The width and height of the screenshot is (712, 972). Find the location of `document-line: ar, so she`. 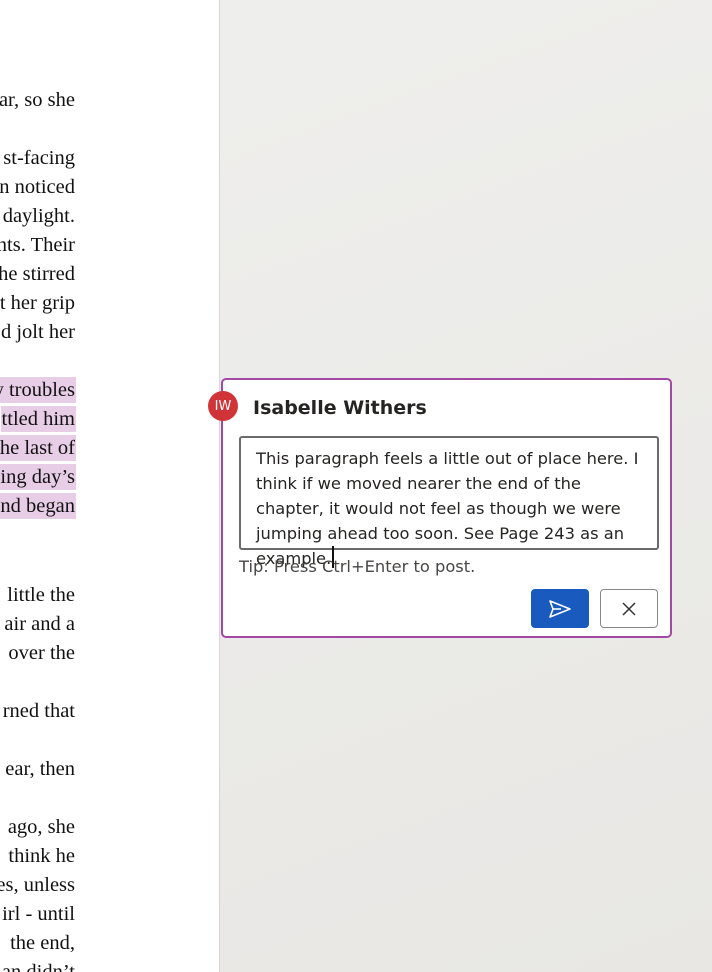

document-line: ar, so she is located at coordinates (37, 100).